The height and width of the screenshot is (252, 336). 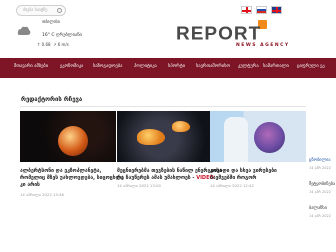 What do you see at coordinates (248, 66) in the screenshot?
I see `nav-item-culture: კულტურა` at bounding box center [248, 66].